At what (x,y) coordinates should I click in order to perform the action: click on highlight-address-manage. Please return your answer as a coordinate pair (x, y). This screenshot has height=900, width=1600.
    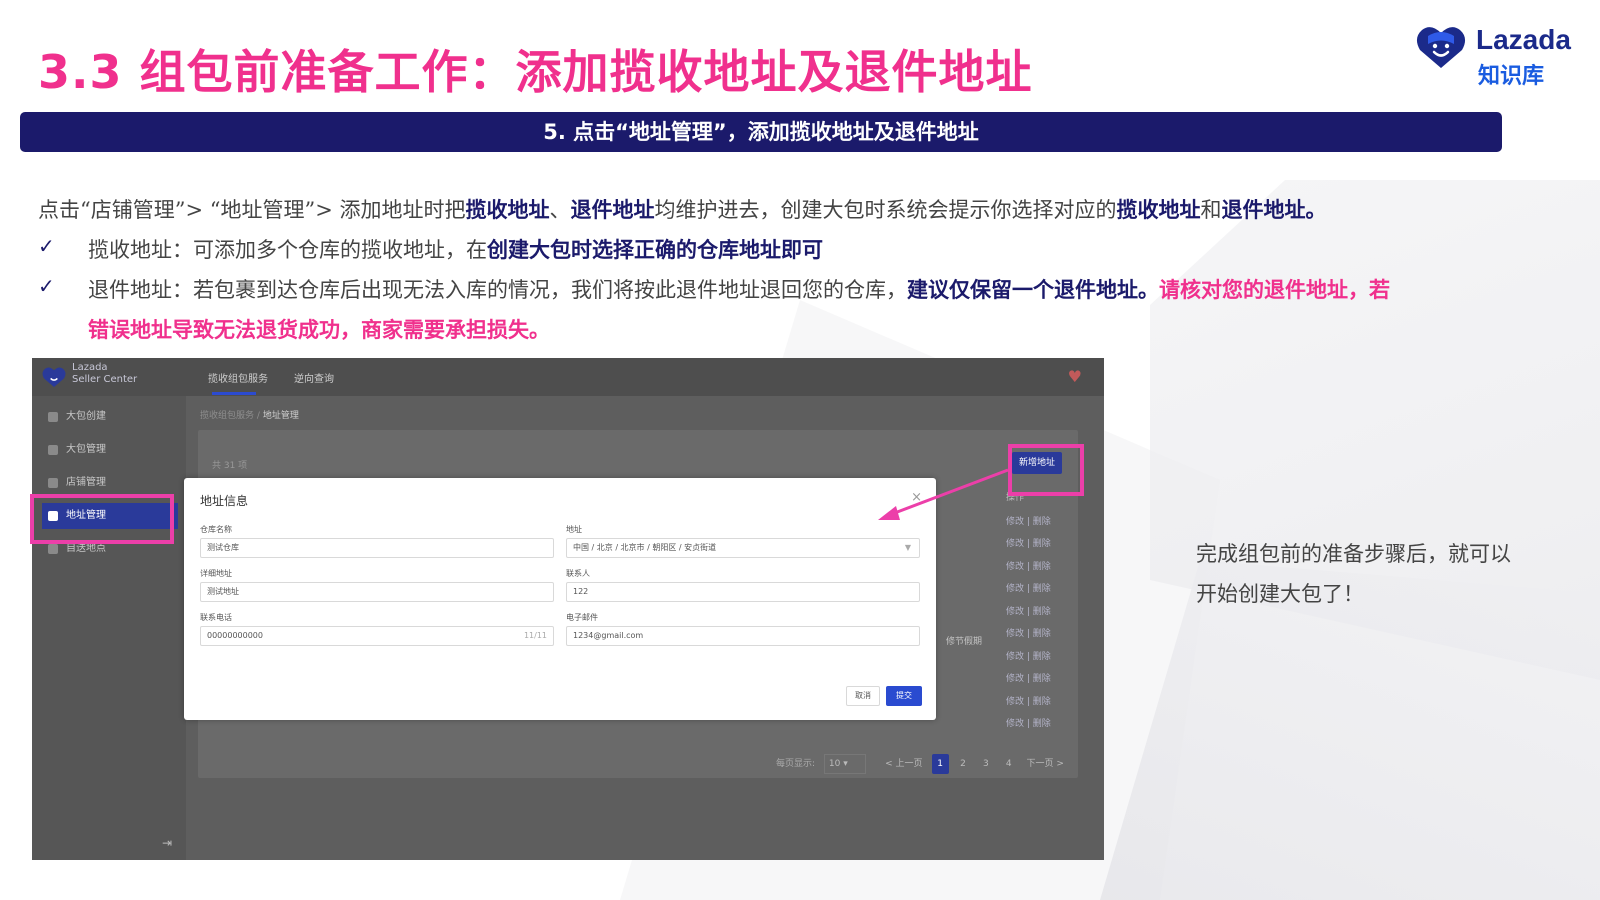
    Looking at the image, I should click on (102, 519).